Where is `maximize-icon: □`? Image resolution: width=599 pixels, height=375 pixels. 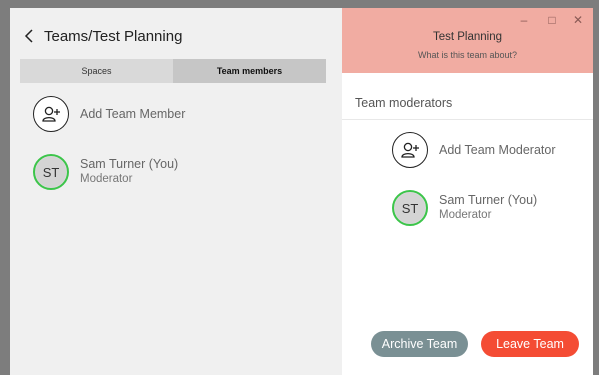 maximize-icon: □ is located at coordinates (552, 20).